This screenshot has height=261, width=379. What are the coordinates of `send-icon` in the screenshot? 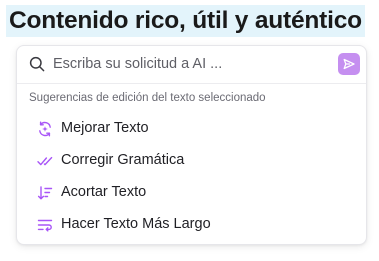 It's located at (349, 64).